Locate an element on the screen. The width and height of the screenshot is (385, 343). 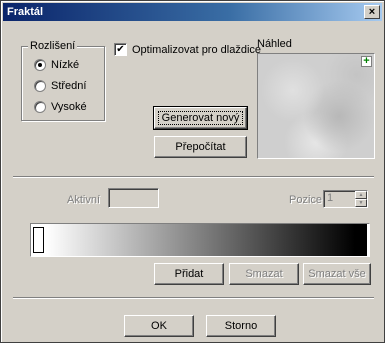
radio-medium: Střední is located at coordinates (60, 86).